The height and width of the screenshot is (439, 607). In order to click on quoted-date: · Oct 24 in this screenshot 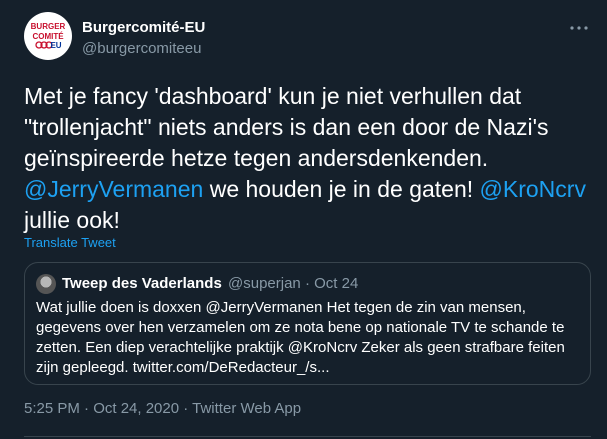, I will do `click(331, 283)`.